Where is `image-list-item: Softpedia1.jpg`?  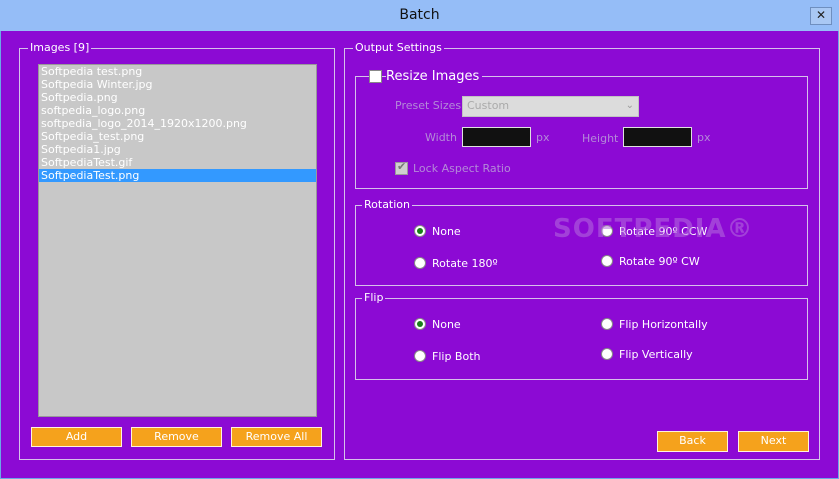 image-list-item: Softpedia1.jpg is located at coordinates (177, 149).